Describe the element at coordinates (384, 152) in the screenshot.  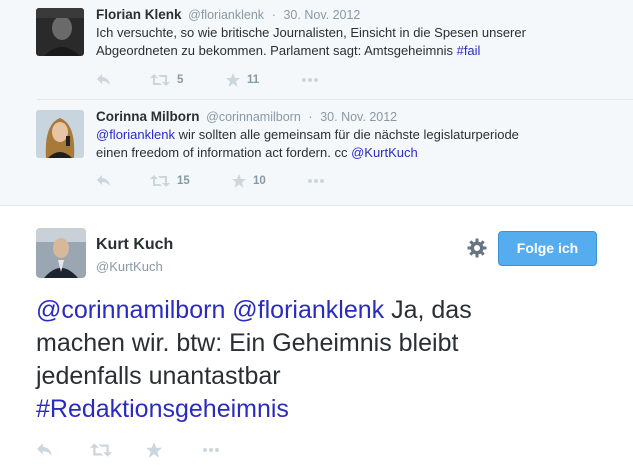
I see `mention-link: @KurtKuch` at that location.